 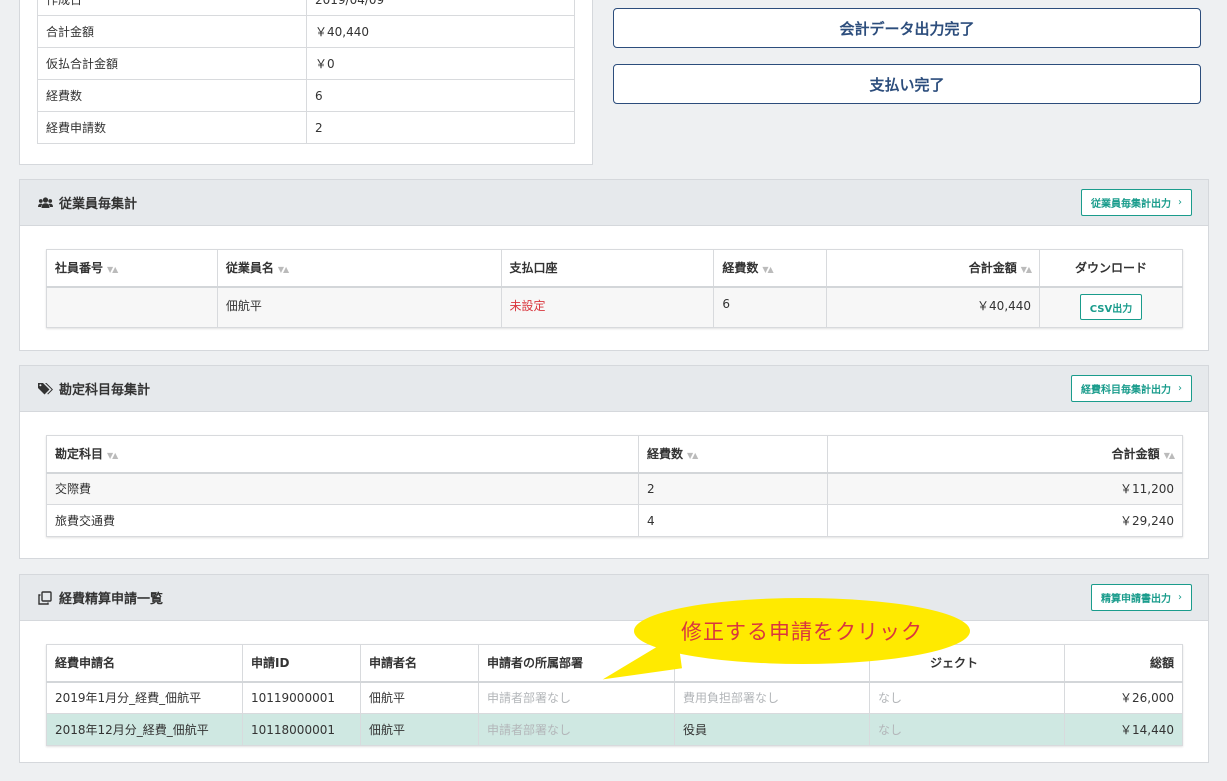 What do you see at coordinates (770, 307) in the screenshot?
I see `expense-count-cell: 6` at bounding box center [770, 307].